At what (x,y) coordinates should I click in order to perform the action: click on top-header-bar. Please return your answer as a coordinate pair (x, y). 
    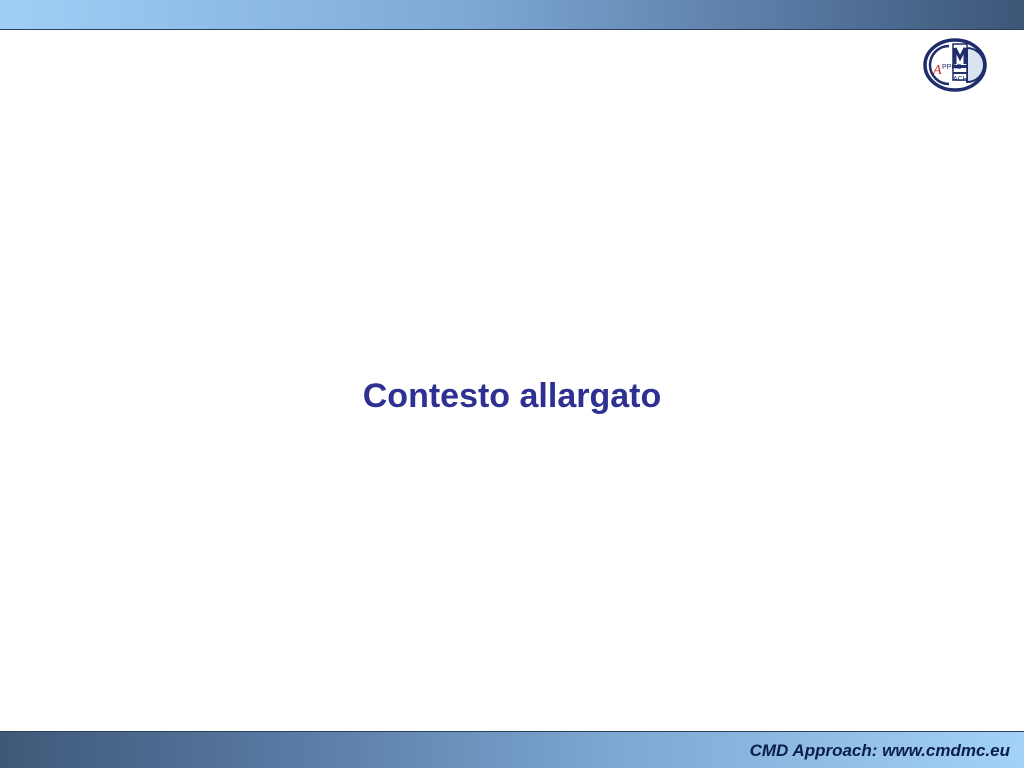
    Looking at the image, I should click on (512, 15).